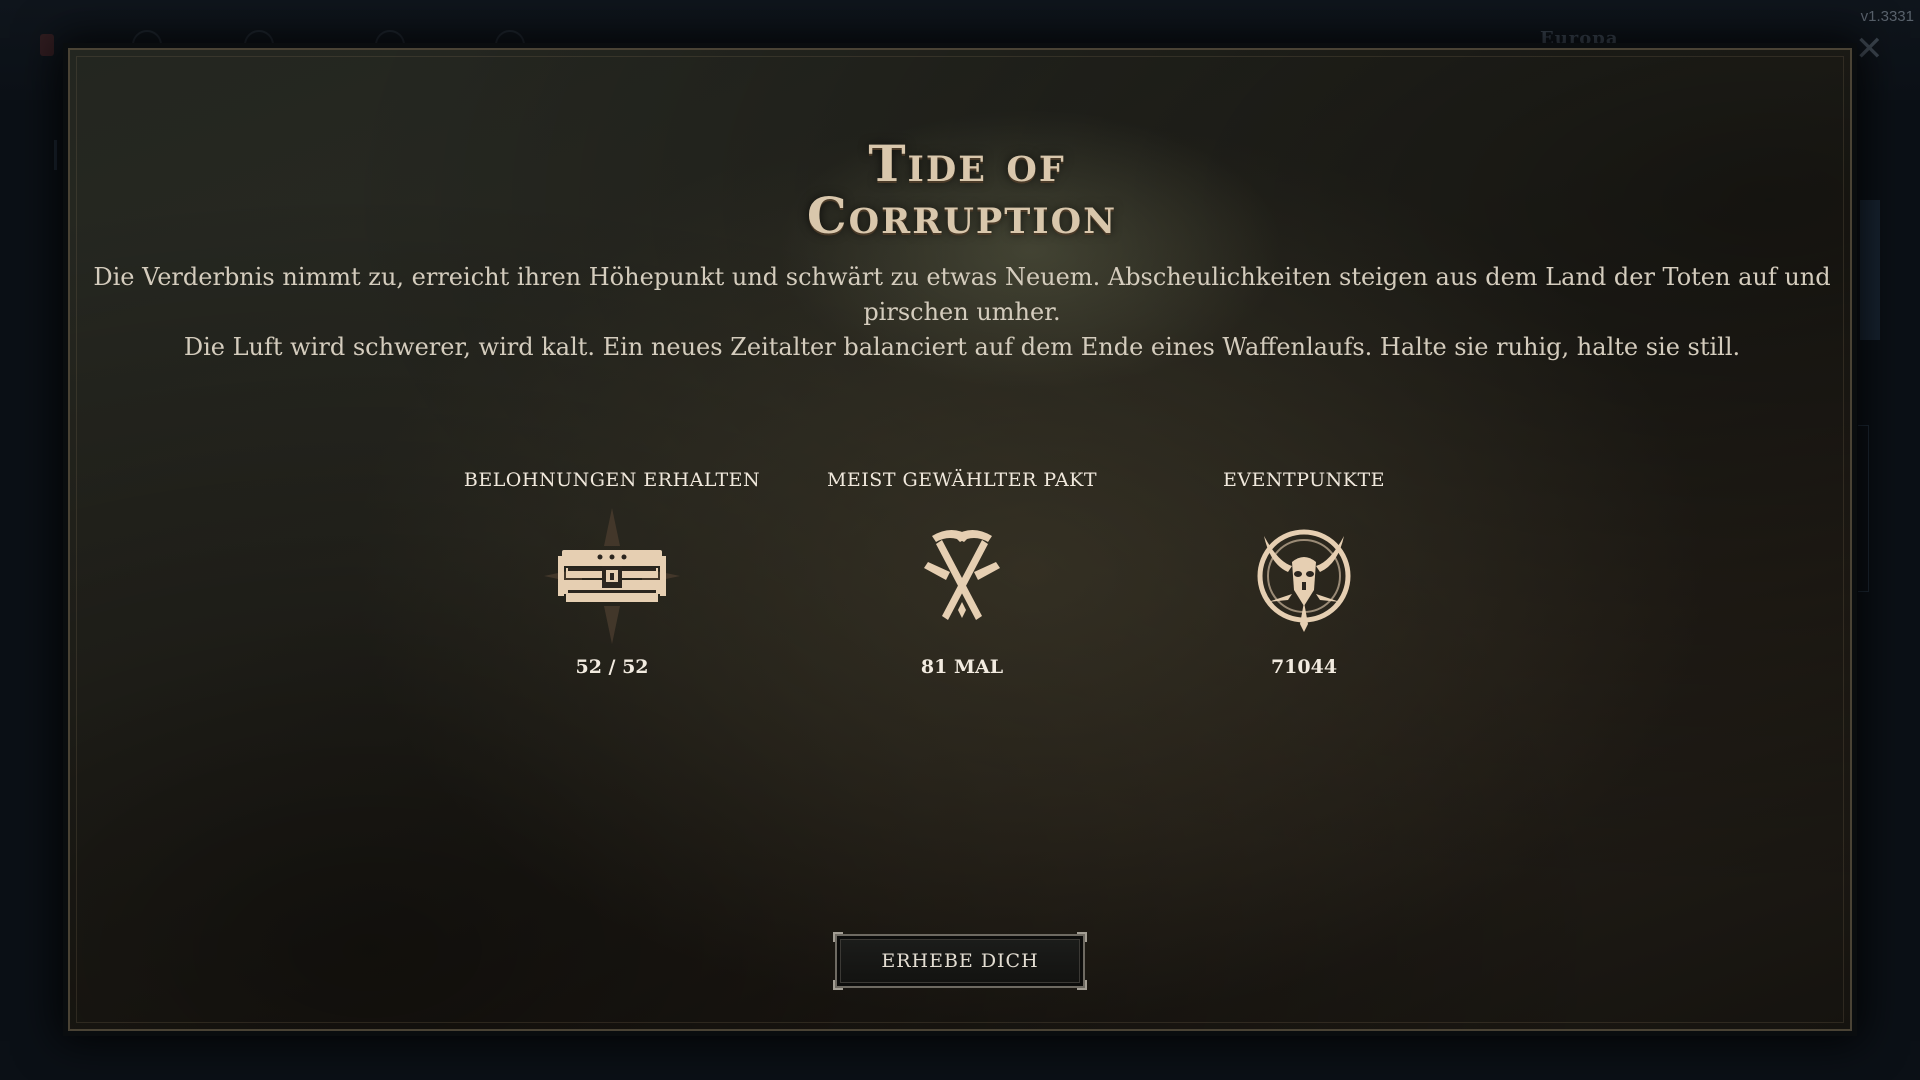 This screenshot has width=1920, height=1080. Describe the element at coordinates (1869, 49) in the screenshot. I see `close-icon: ✕` at that location.